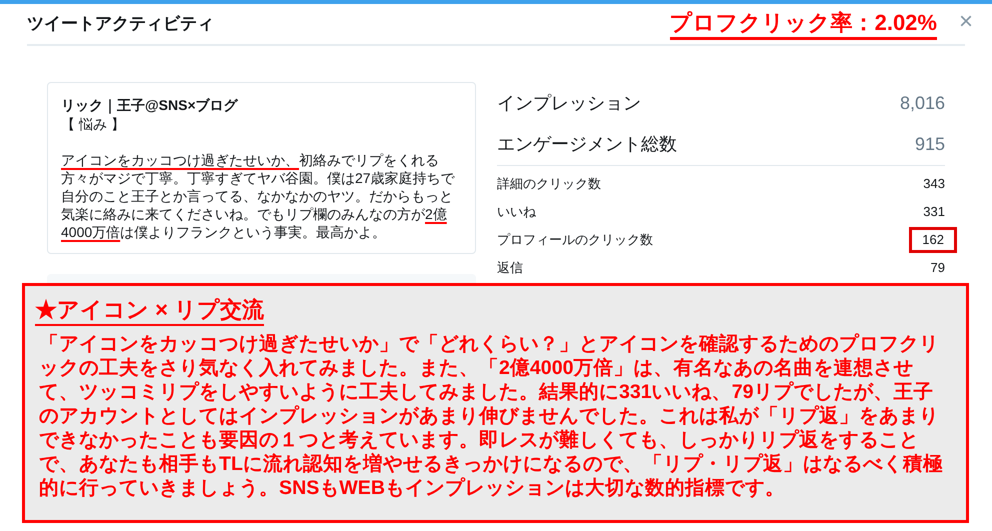 This screenshot has width=992, height=531. I want to click on metric-label: 詳細のクリック数, so click(549, 184).